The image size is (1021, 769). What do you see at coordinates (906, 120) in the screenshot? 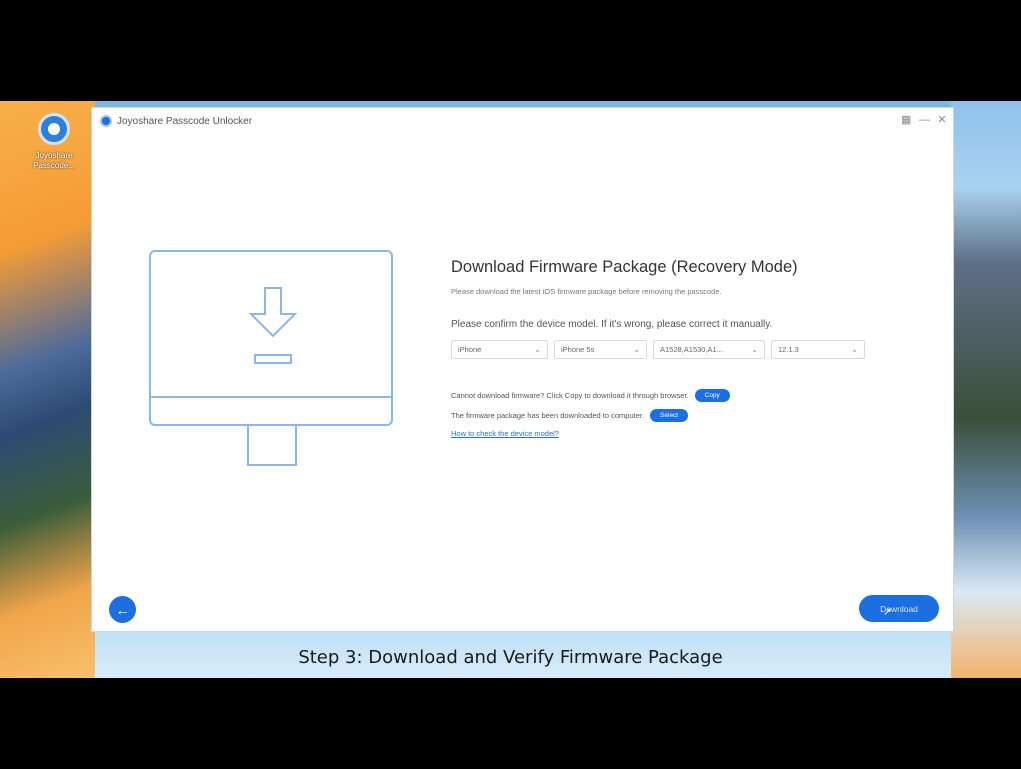
I see `menu-icon: ▦` at bounding box center [906, 120].